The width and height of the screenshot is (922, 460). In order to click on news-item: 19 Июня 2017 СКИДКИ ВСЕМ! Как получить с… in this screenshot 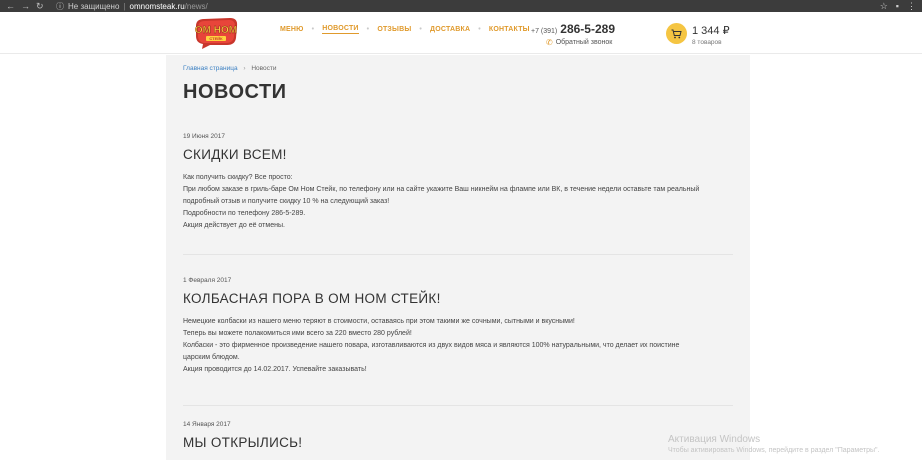, I will do `click(458, 182)`.